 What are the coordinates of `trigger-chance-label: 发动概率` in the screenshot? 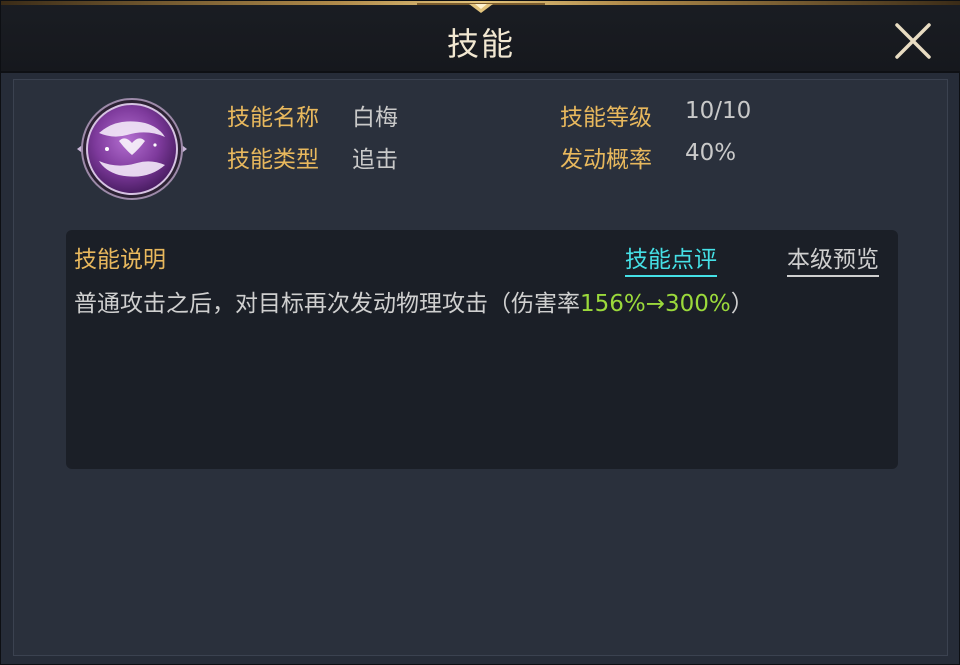 It's located at (606, 160).